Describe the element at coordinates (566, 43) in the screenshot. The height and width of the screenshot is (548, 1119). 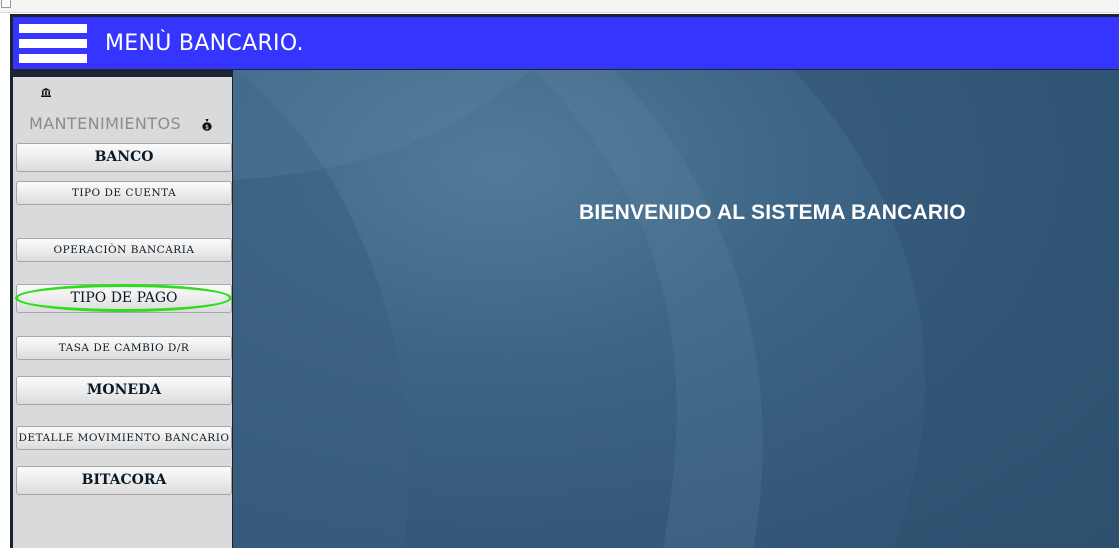
I see `header-bar: MENÙ BANCARIO.` at that location.